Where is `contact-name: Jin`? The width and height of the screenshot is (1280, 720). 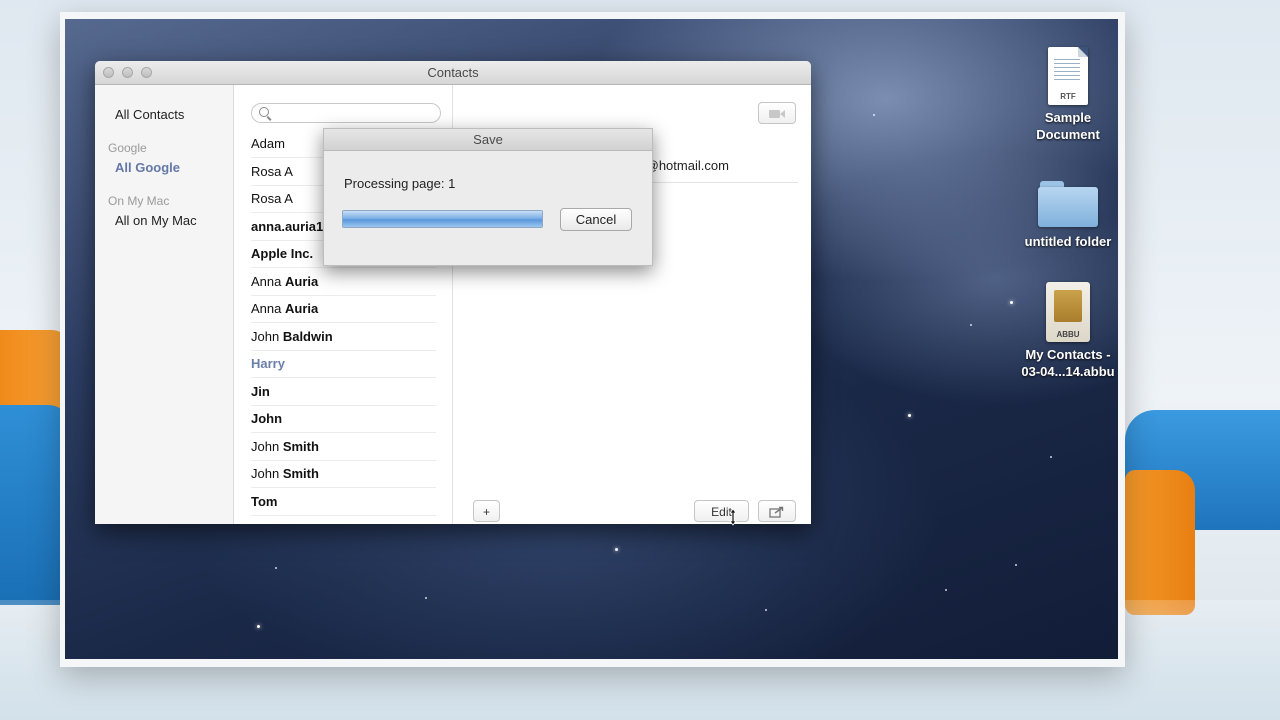 contact-name: Jin is located at coordinates (260, 391).